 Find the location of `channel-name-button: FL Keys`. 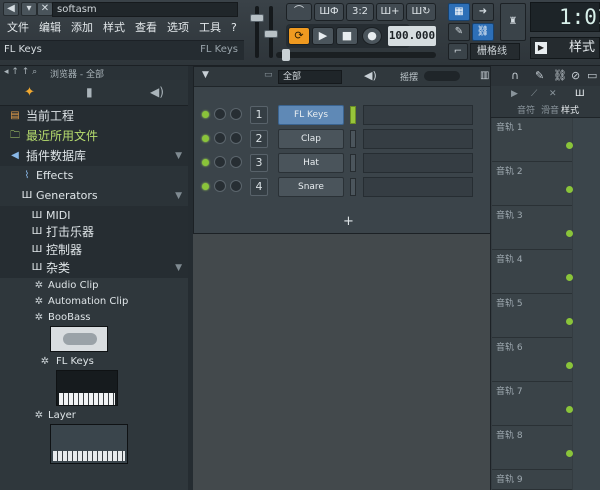

channel-name-button: FL Keys is located at coordinates (311, 115).